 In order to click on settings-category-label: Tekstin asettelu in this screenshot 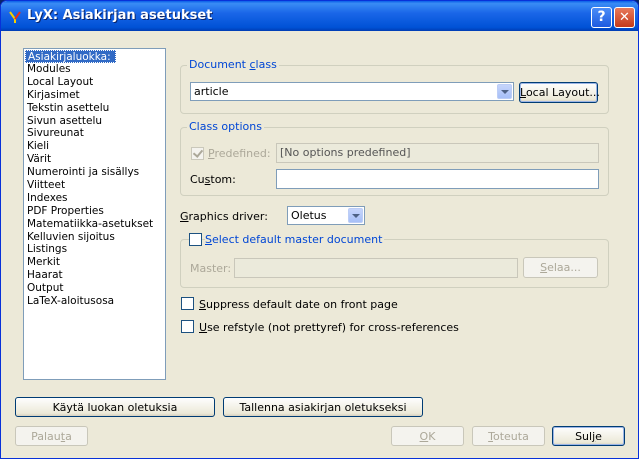, I will do `click(68, 107)`.